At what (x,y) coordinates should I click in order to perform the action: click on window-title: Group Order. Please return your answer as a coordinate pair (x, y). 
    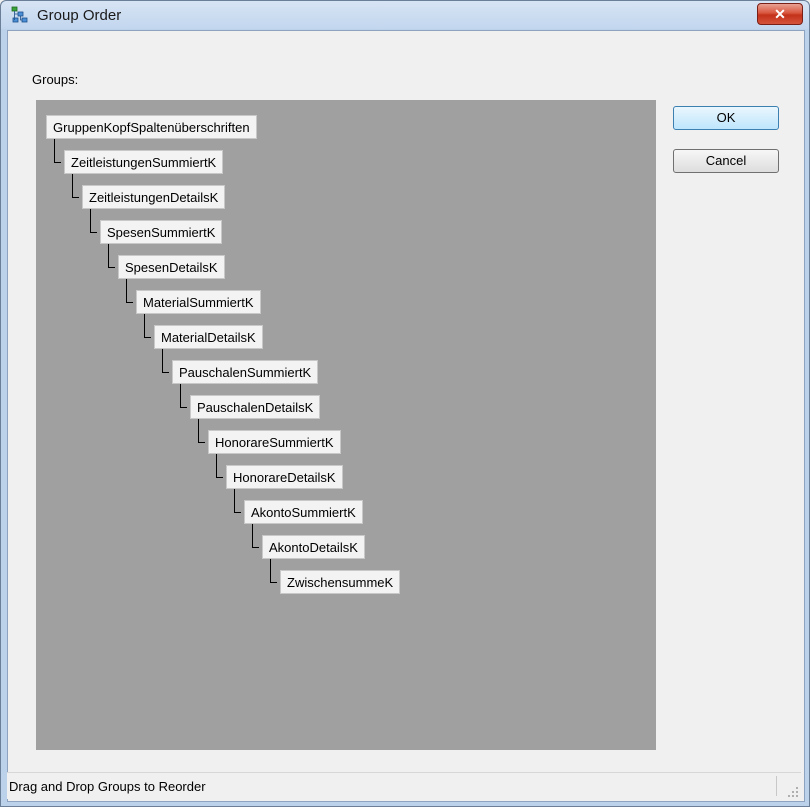
    Looking at the image, I should click on (79, 15).